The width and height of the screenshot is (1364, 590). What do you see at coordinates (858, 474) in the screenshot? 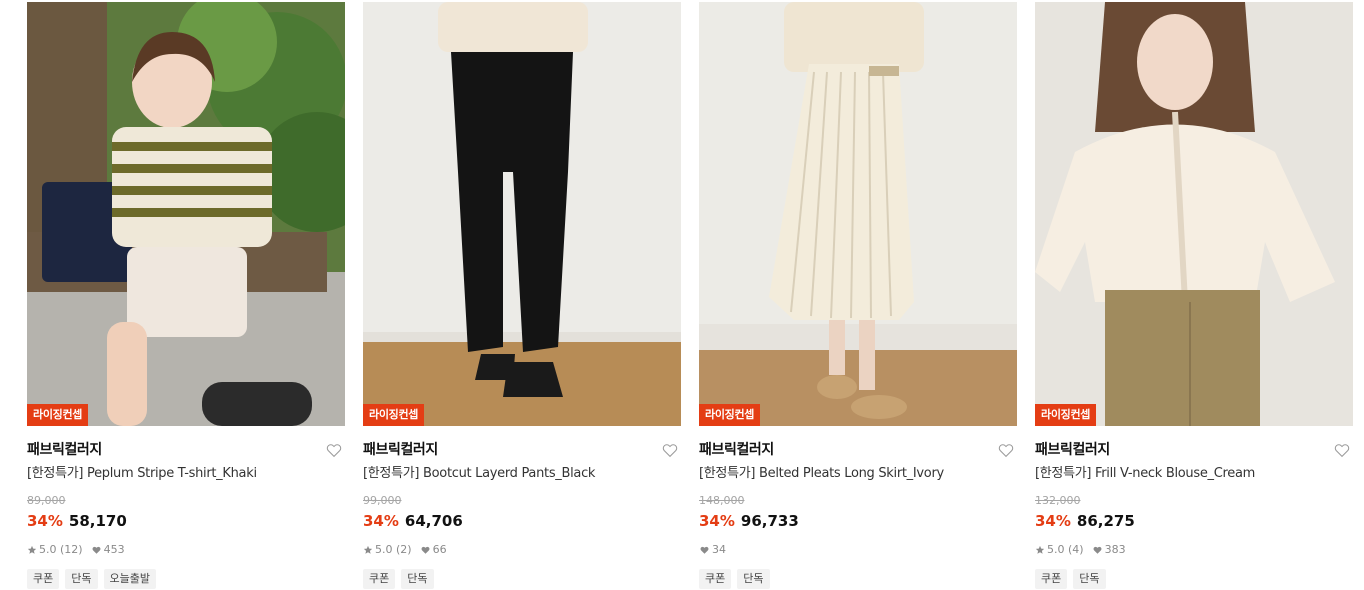
I see `product-name: [한정특가] Belted Pleats Long Skirt_Ivory` at bounding box center [858, 474].